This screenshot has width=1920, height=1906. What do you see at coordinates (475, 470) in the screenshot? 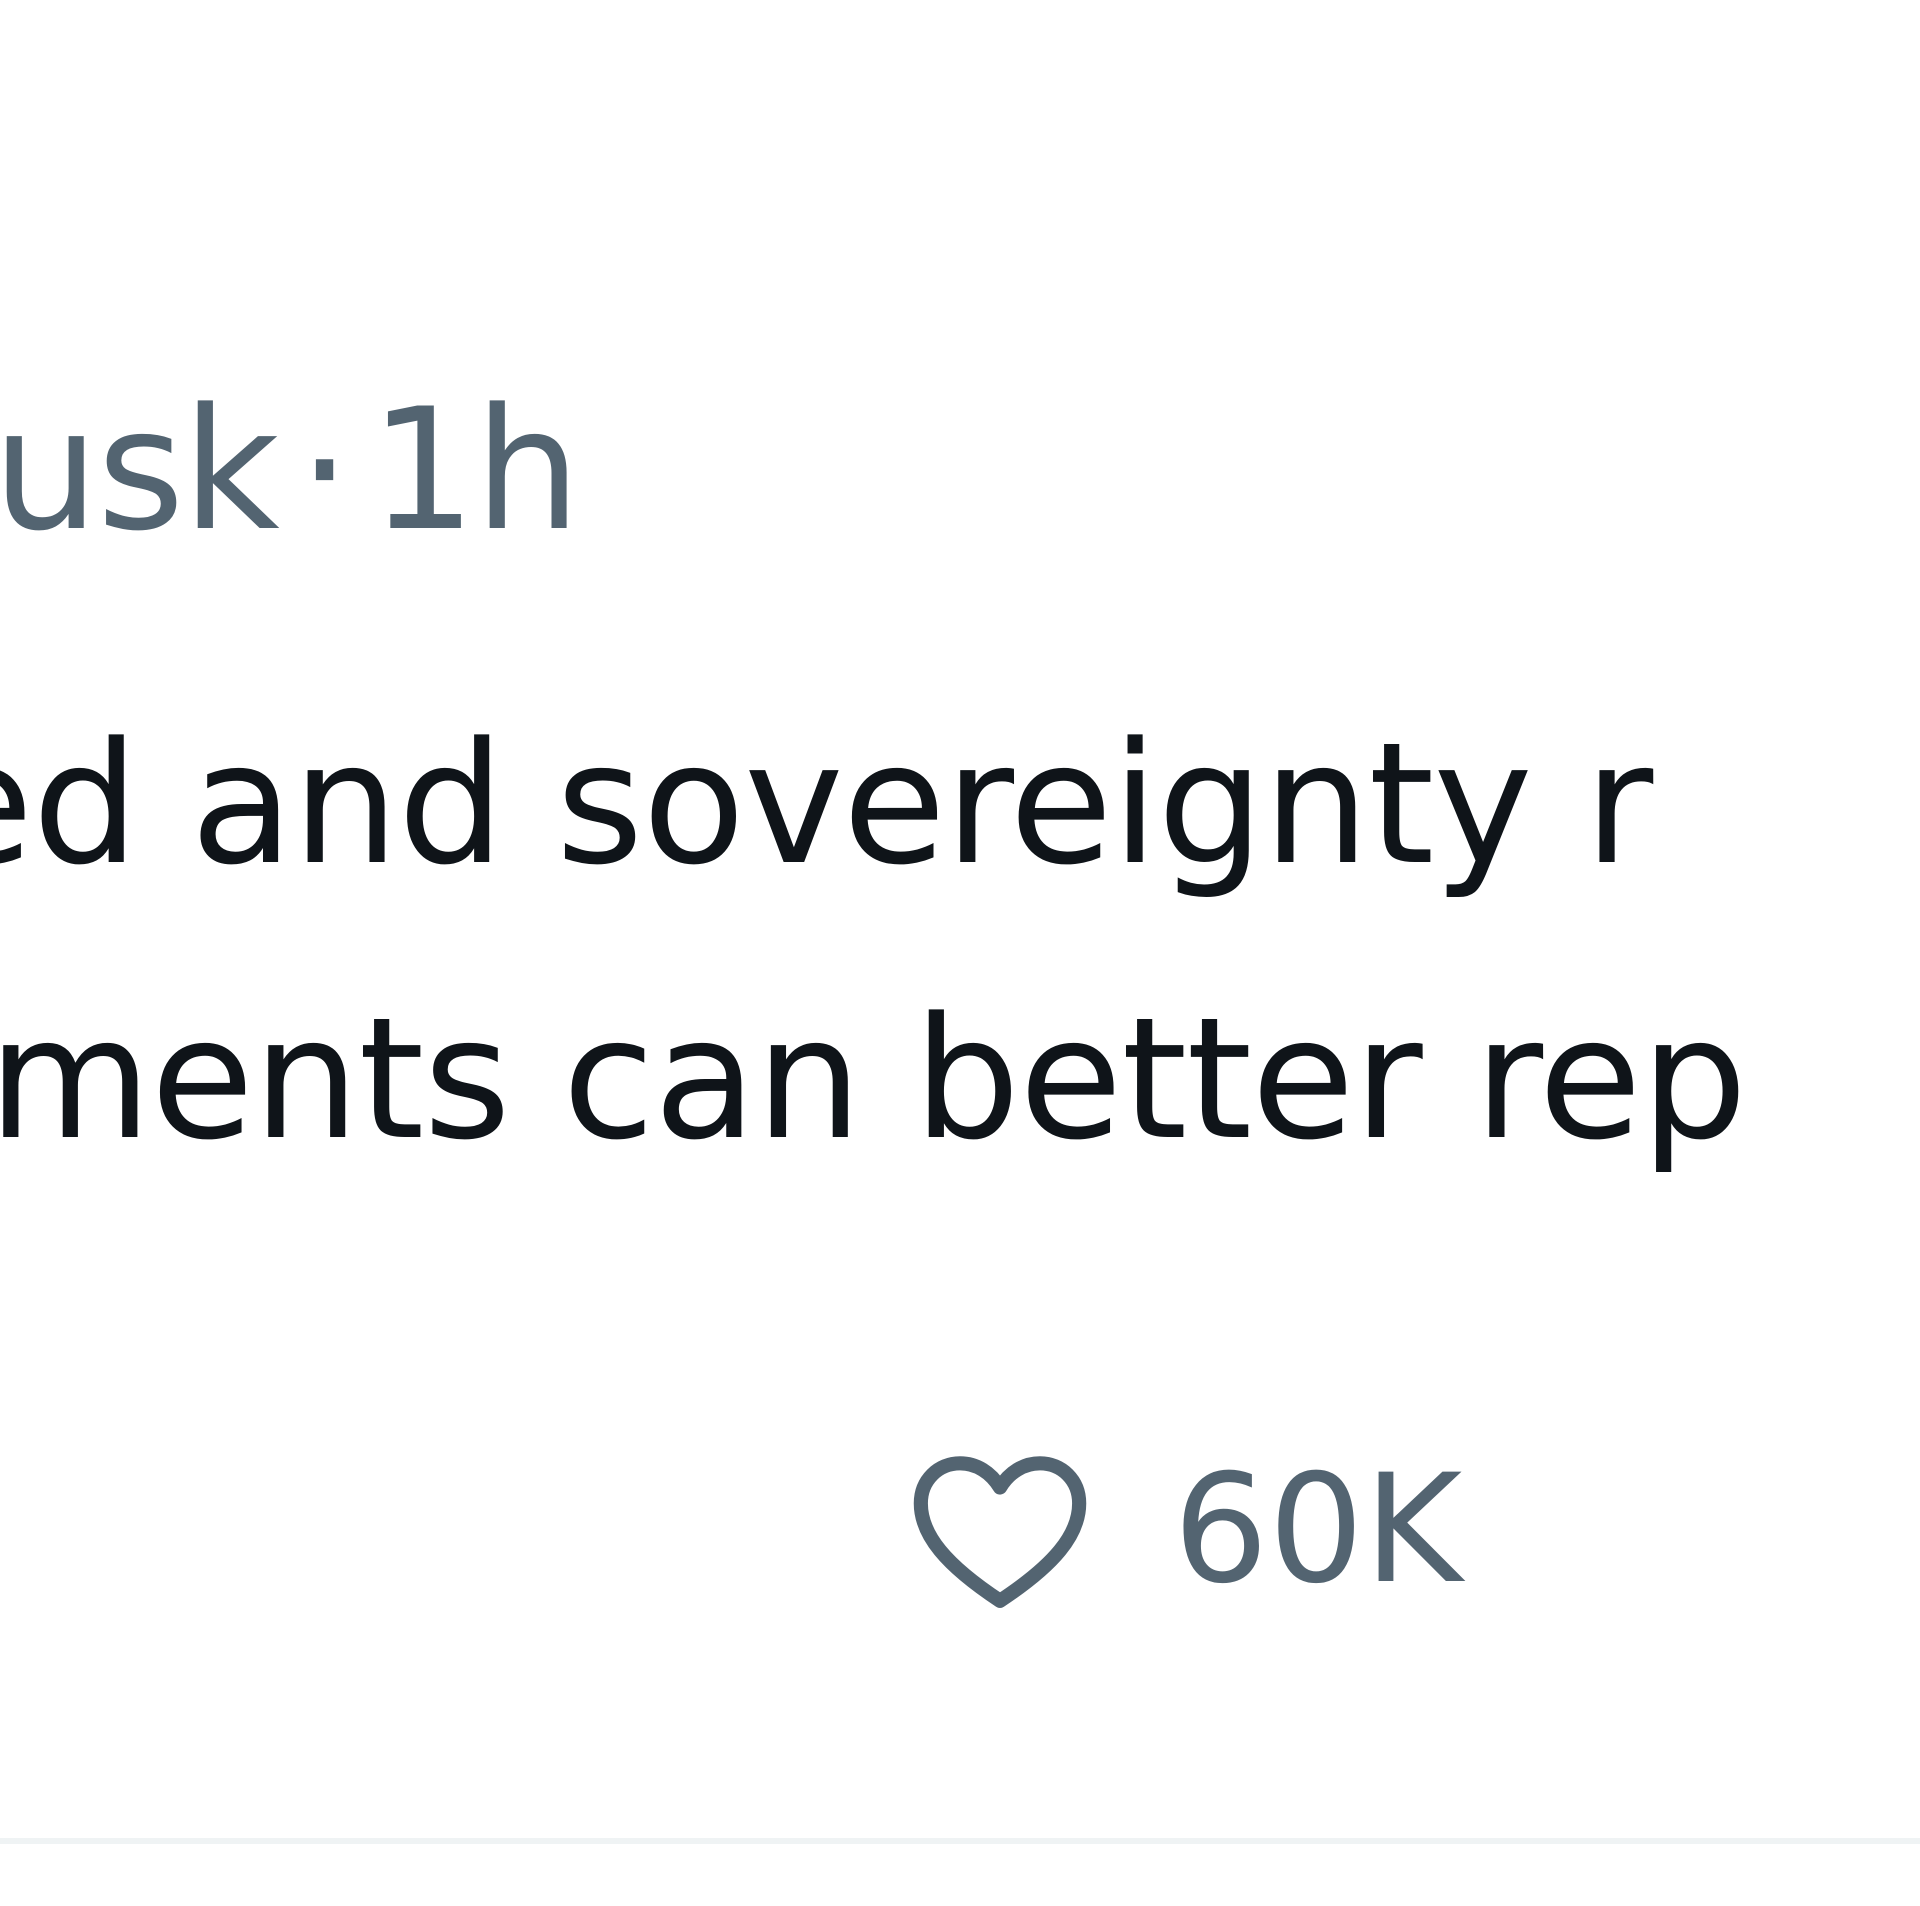
I see `tweet-timestamp: 1h` at bounding box center [475, 470].